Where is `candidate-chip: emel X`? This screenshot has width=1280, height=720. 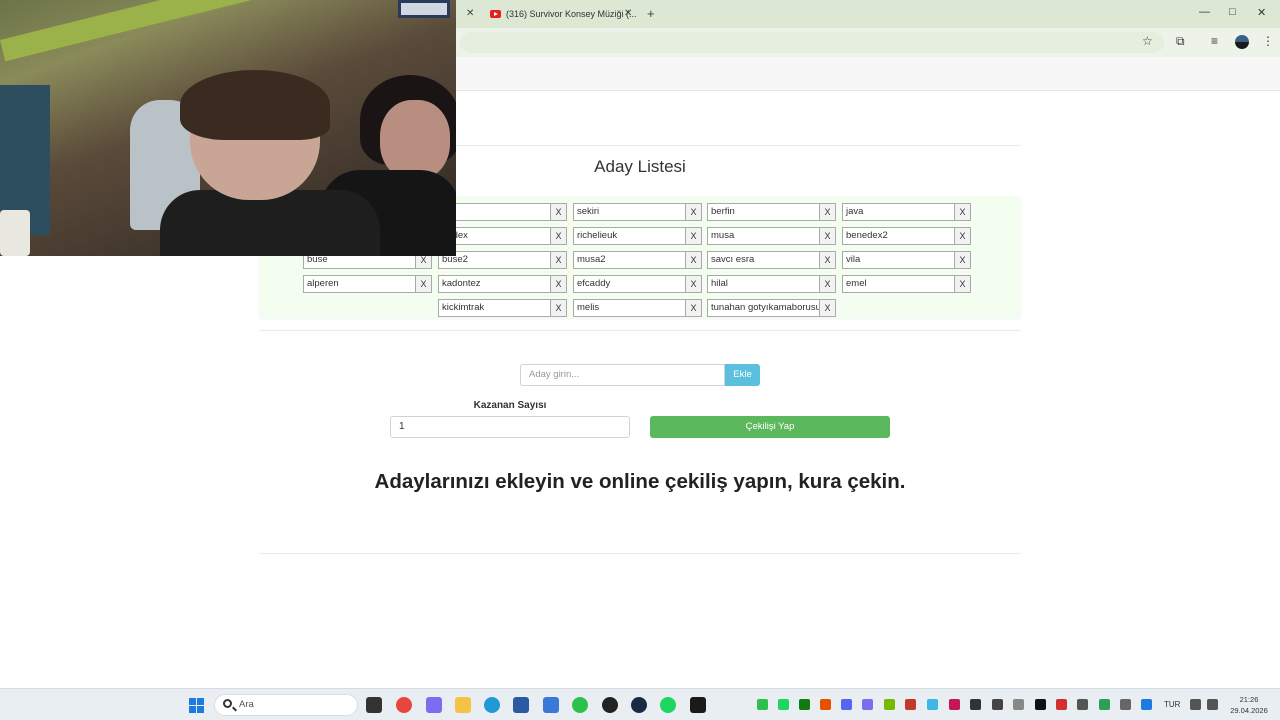 candidate-chip: emel X is located at coordinates (906, 284).